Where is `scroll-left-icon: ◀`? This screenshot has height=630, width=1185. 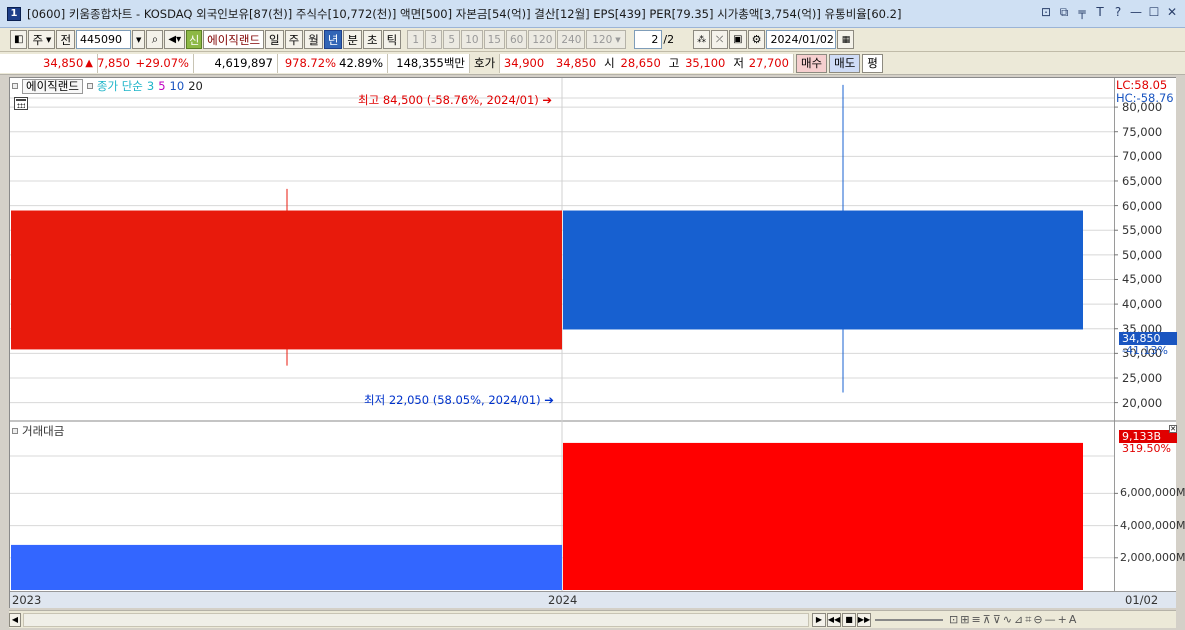
scroll-left-icon: ◀ is located at coordinates (15, 619).